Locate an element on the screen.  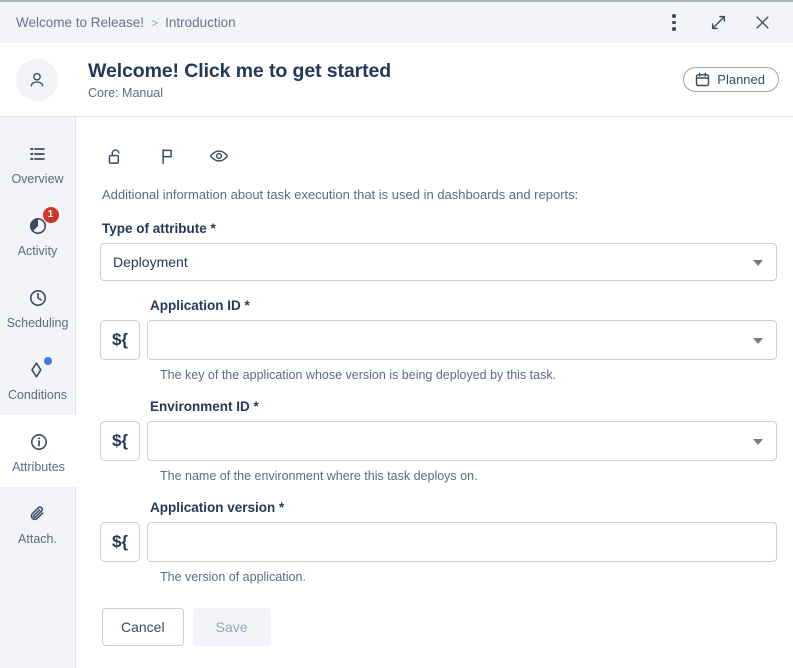
activity-badge: 1 is located at coordinates (50, 214).